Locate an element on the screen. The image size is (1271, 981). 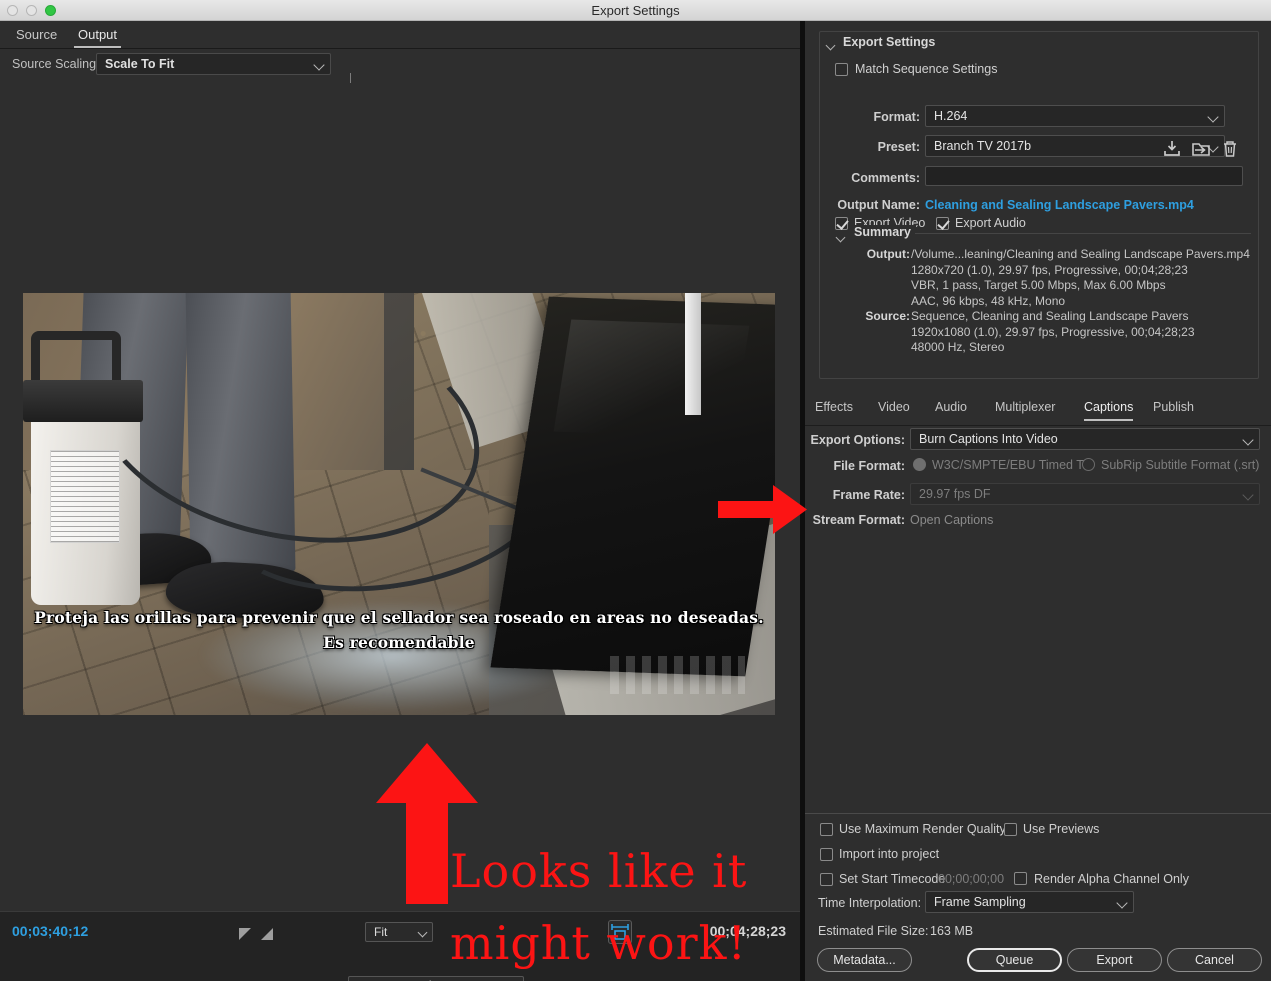
file-format-radio-timedtext is located at coordinates (919, 464).